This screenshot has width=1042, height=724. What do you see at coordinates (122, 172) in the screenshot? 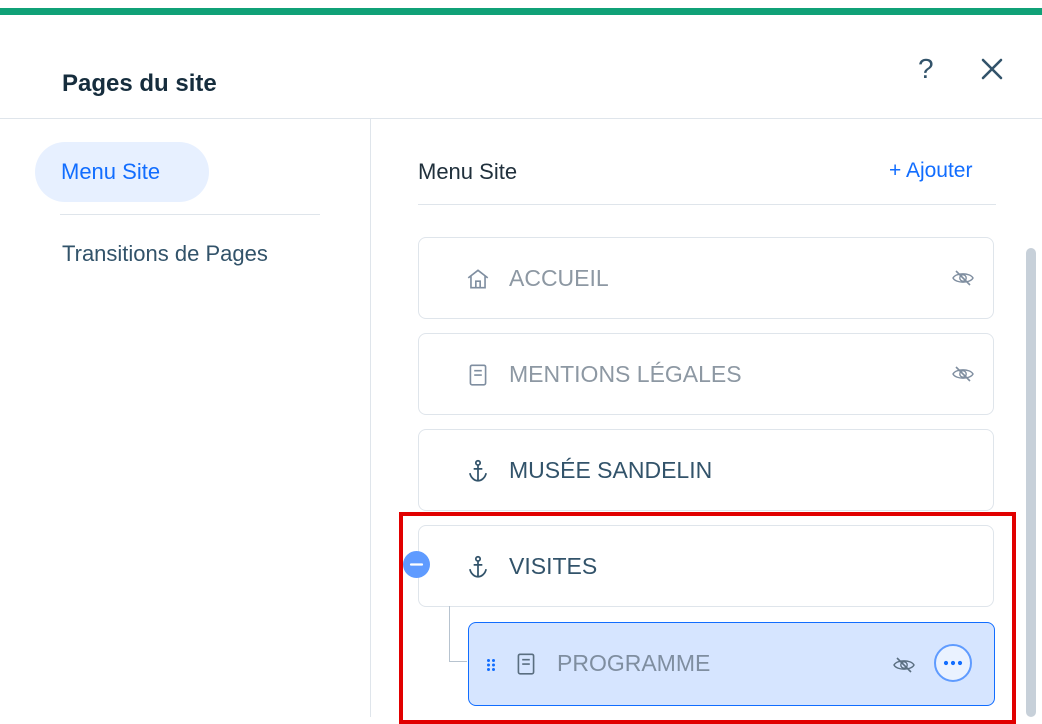
I see `sidebar-item-menu-site: Menu Site` at bounding box center [122, 172].